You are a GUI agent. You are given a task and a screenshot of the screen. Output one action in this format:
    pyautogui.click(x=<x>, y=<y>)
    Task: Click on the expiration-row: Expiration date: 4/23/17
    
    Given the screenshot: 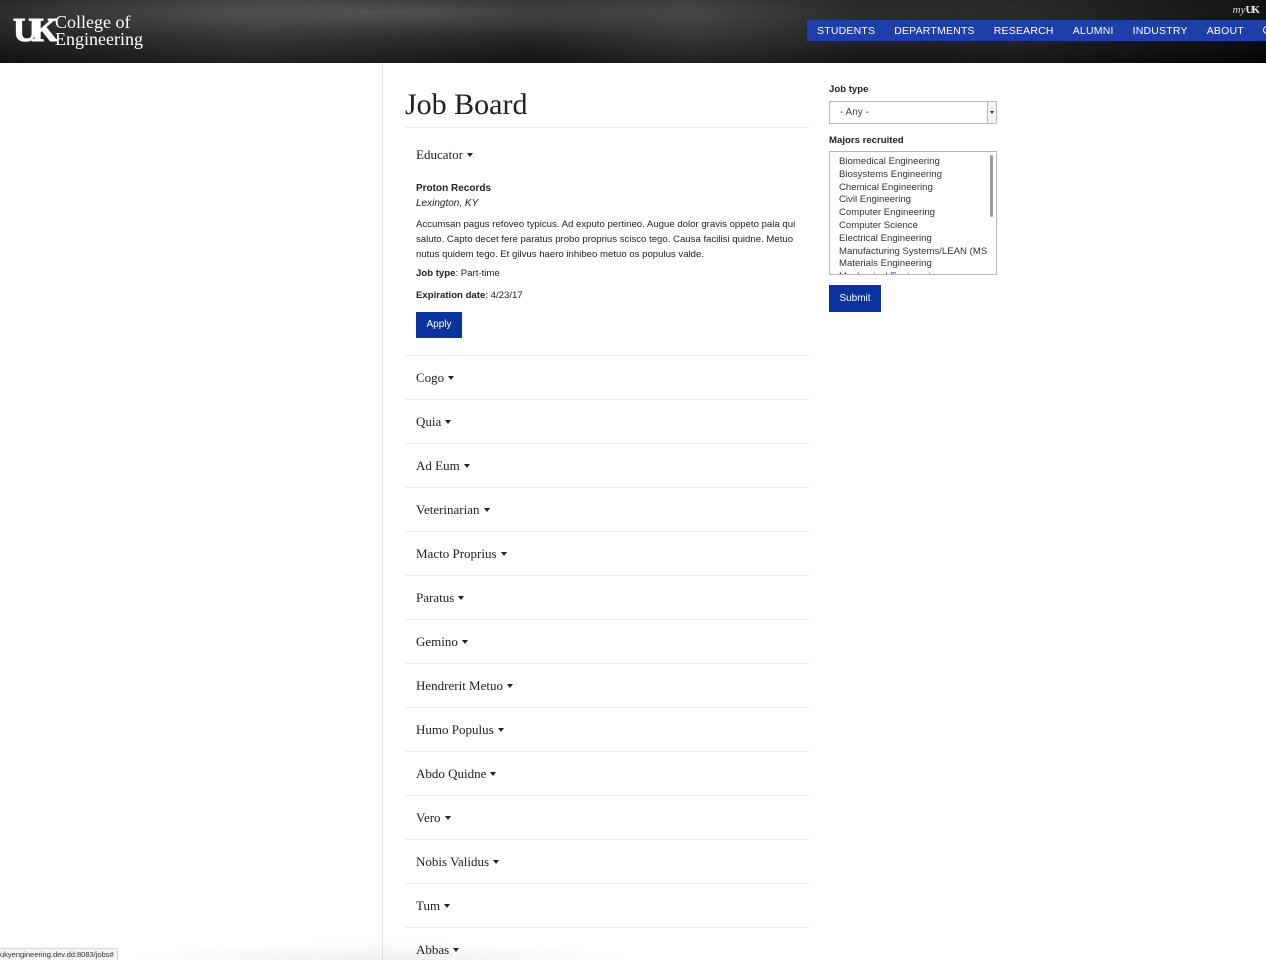 What is the action you would take?
    pyautogui.click(x=612, y=296)
    